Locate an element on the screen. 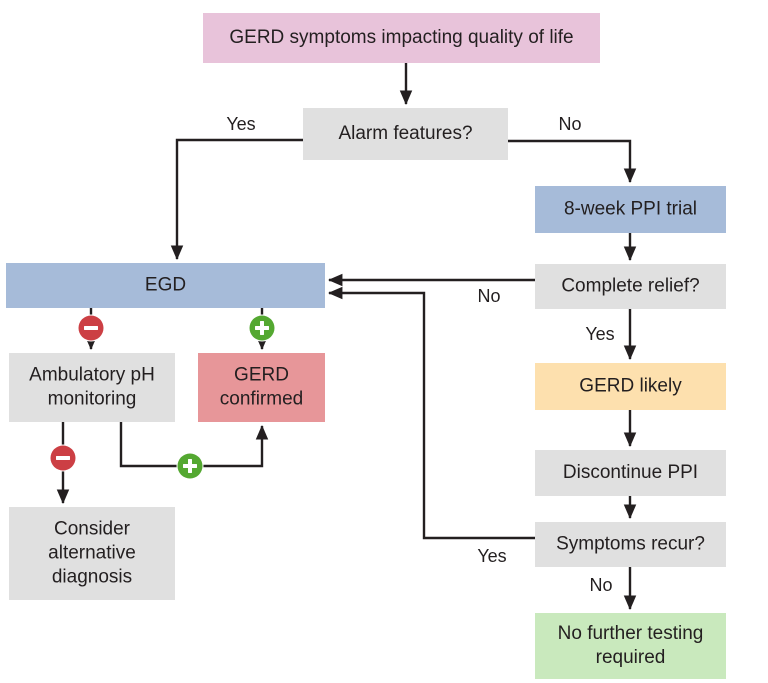 The image size is (768, 683). node-egd: EGD is located at coordinates (165, 285).